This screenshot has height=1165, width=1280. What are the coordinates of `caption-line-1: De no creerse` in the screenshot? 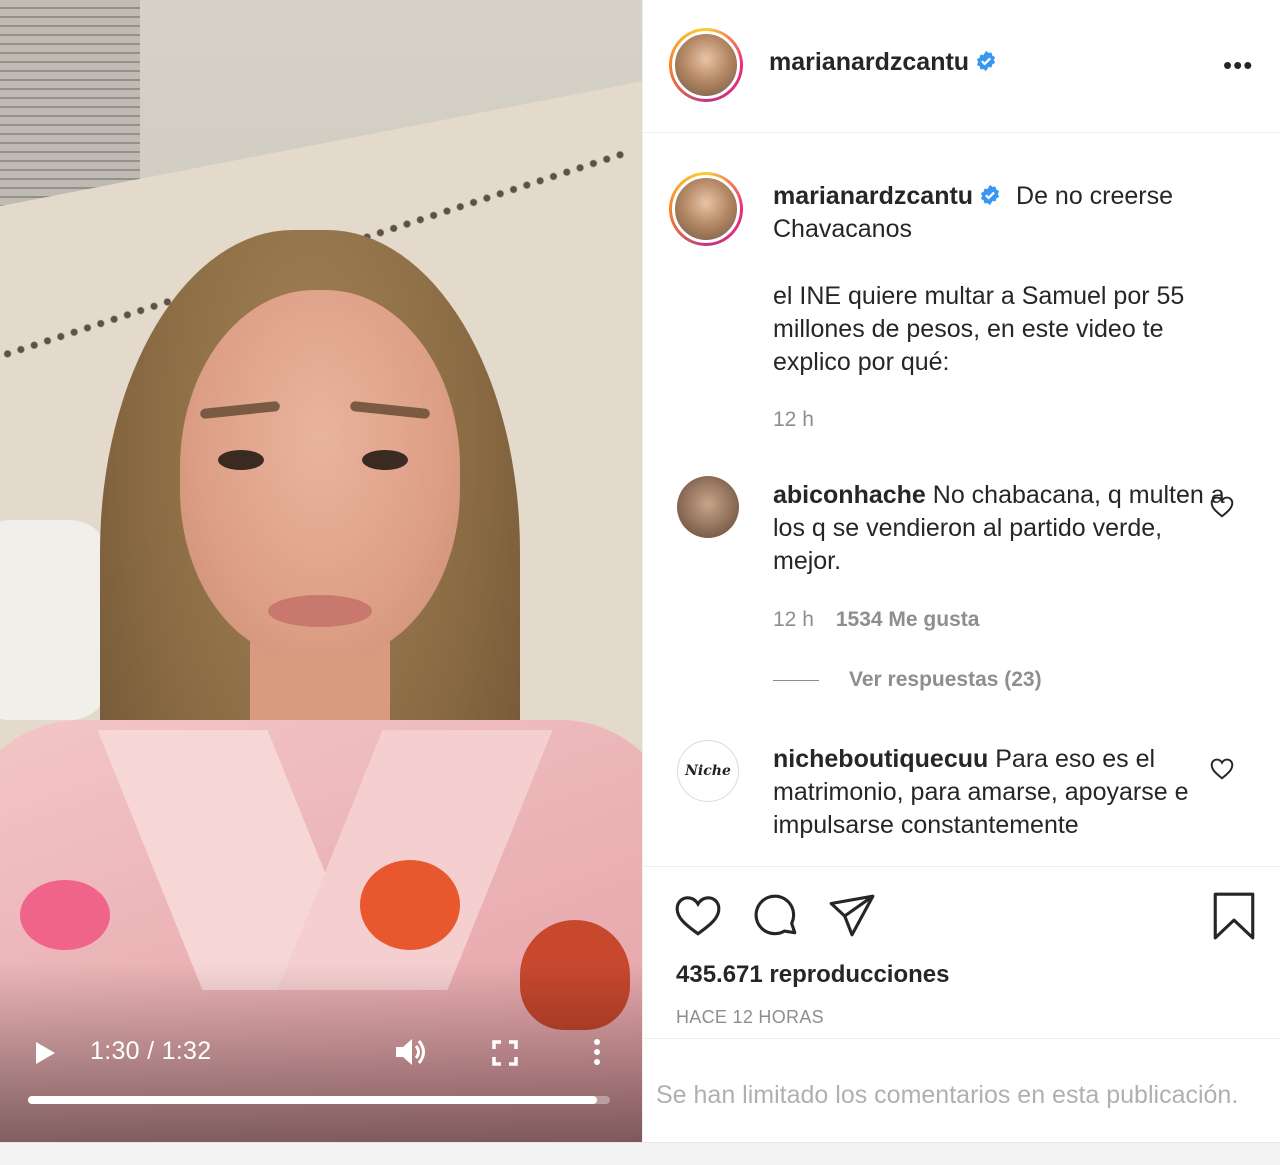 It's located at (1095, 196).